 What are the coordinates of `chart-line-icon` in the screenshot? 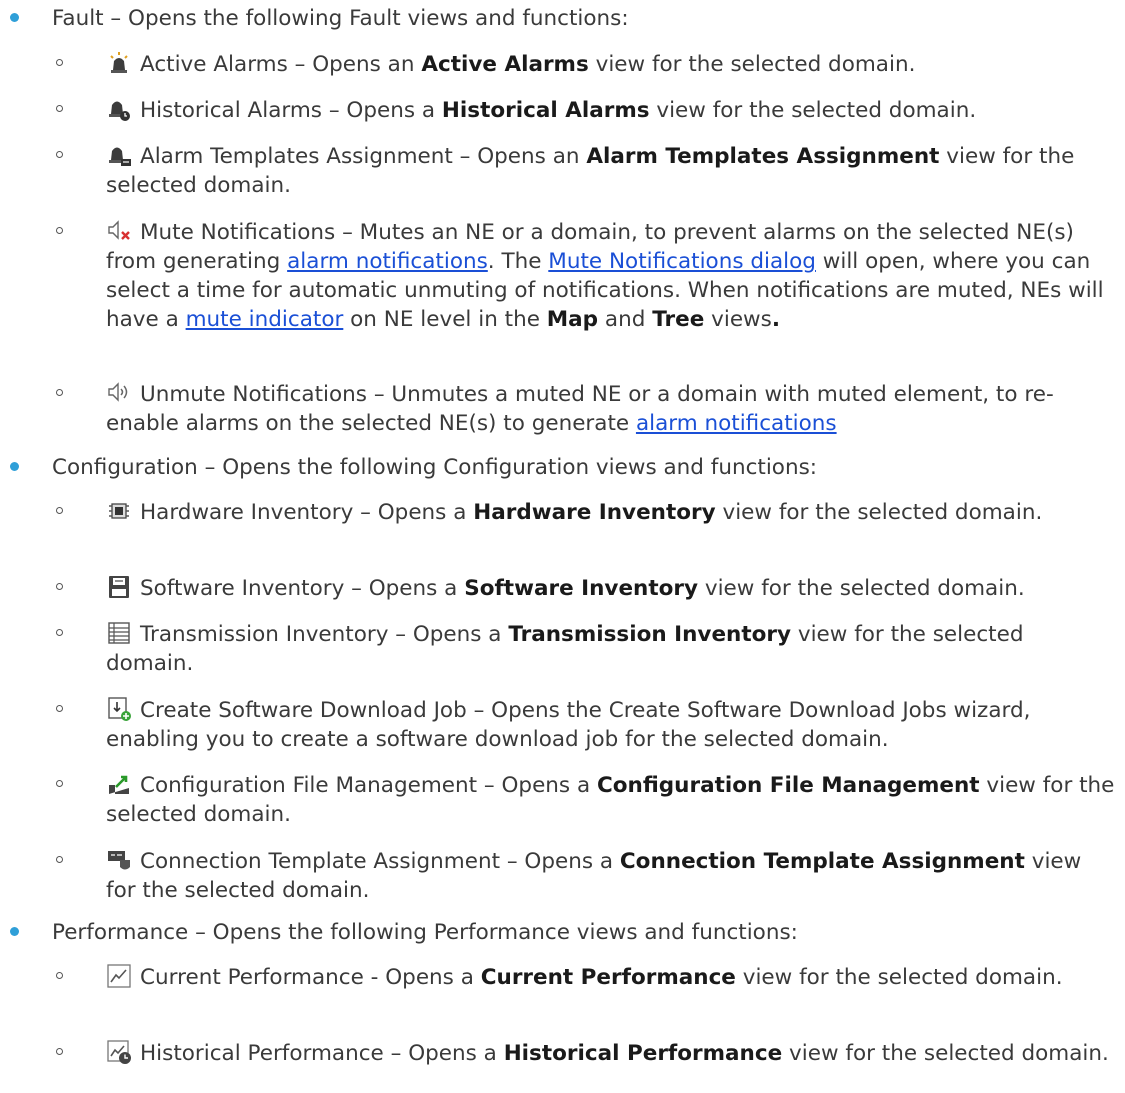 It's located at (119, 976).